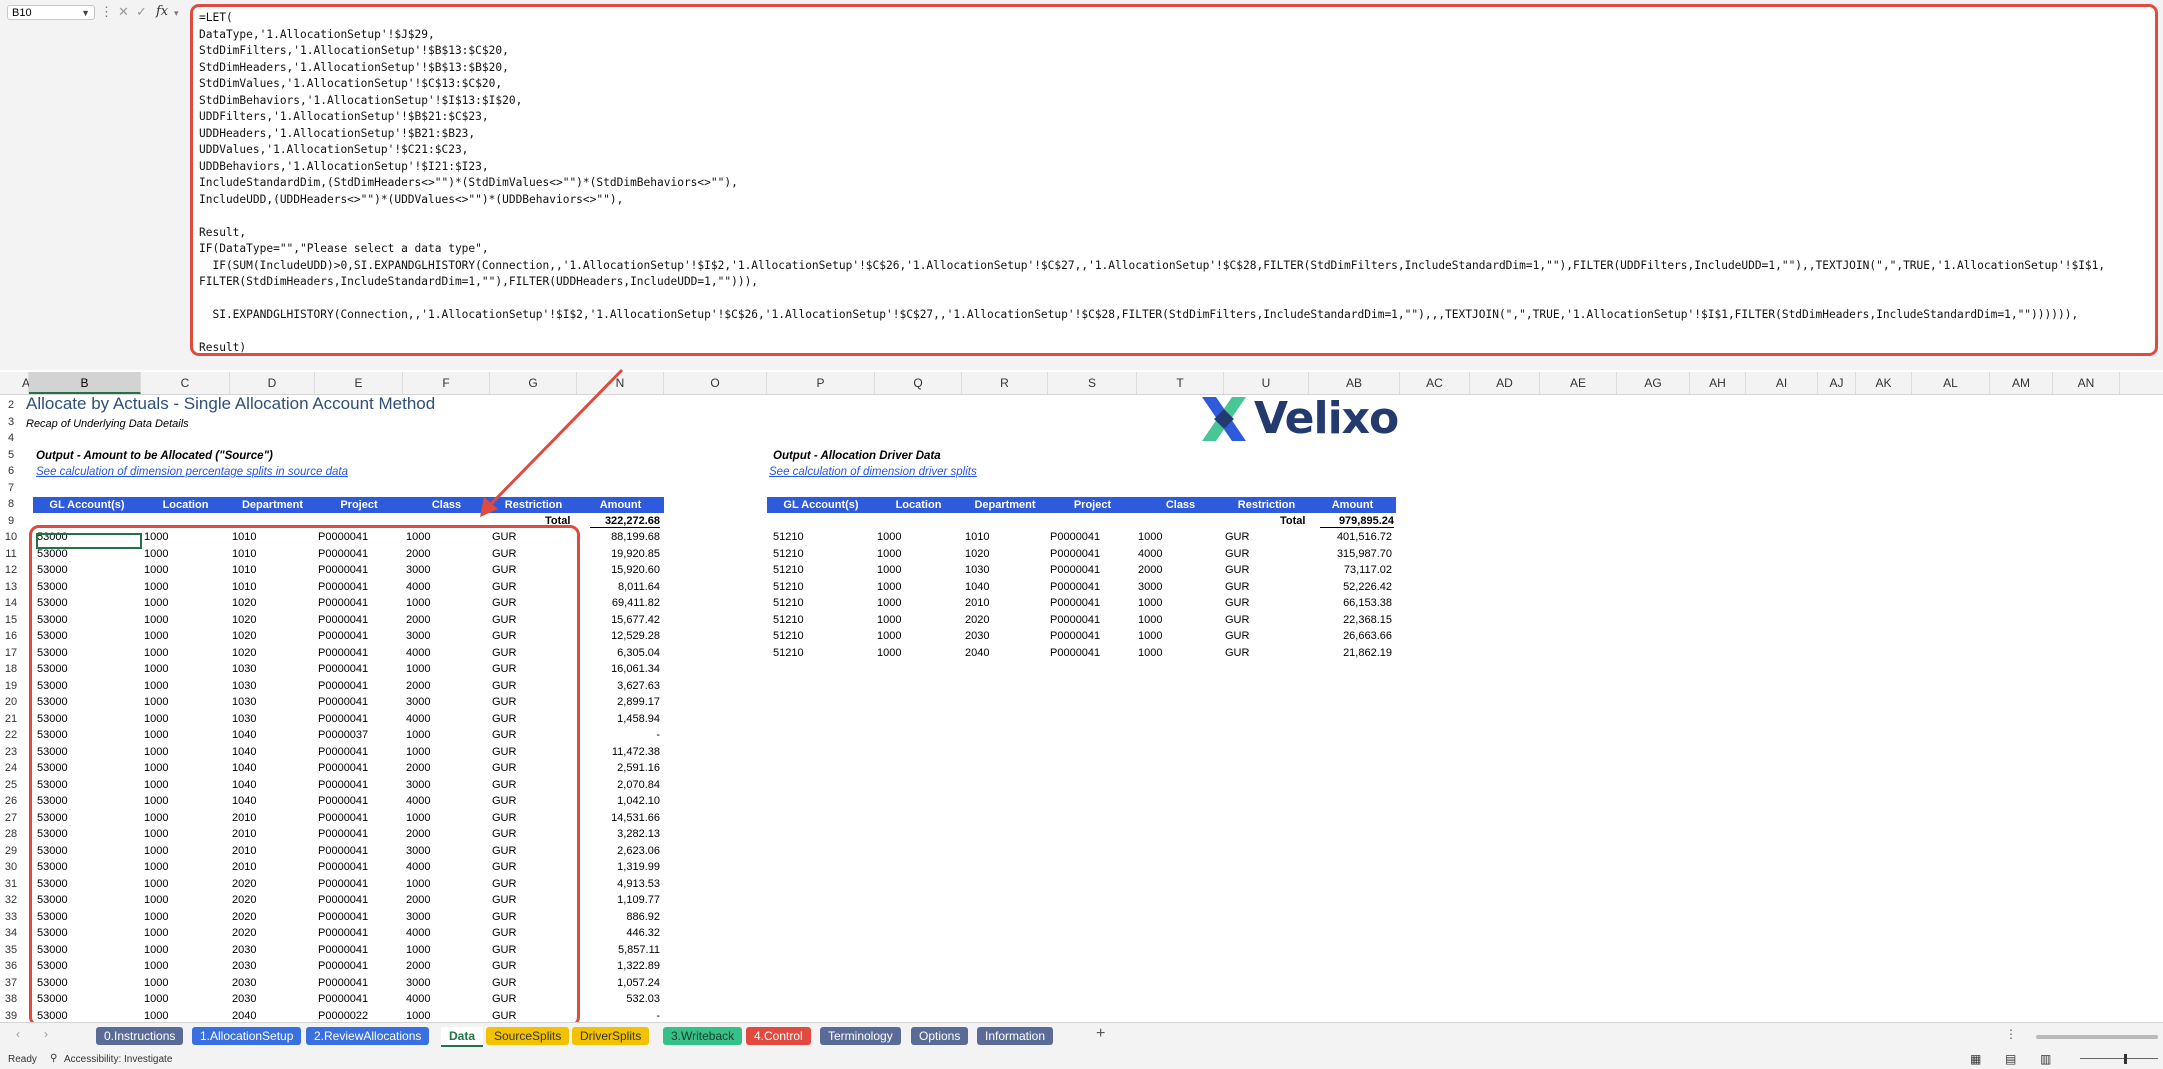 The image size is (2163, 1069). What do you see at coordinates (11, 653) in the screenshot?
I see `row-header: 17` at bounding box center [11, 653].